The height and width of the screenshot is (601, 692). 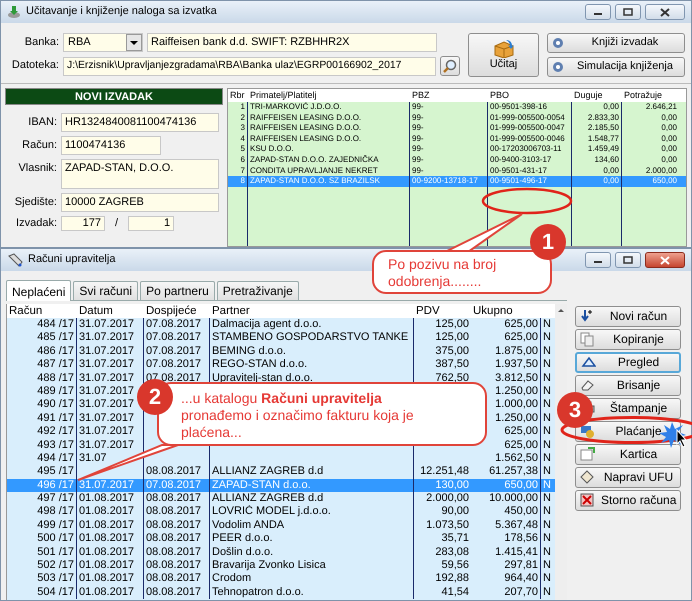 I want to click on table-cell: 08.08.2017, so click(x=177, y=593).